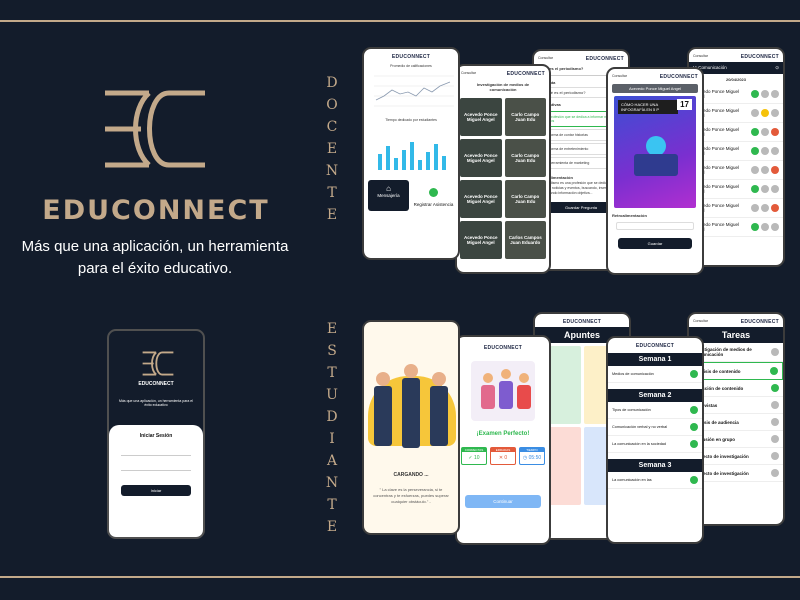  I want to click on lesson-label: La comunicación en la sociedad, so click(639, 444).